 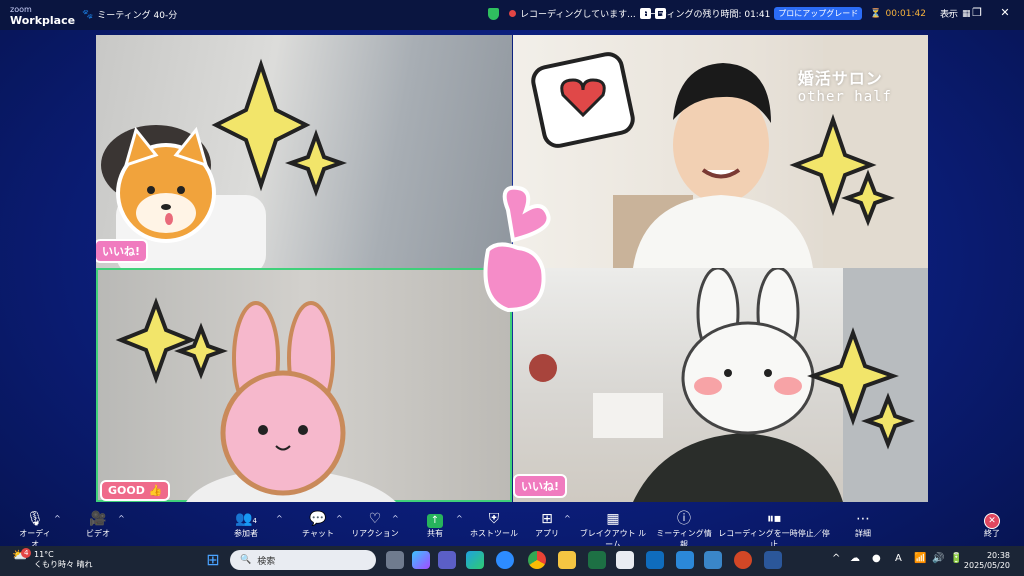 I want to click on store-icon, so click(x=625, y=560).